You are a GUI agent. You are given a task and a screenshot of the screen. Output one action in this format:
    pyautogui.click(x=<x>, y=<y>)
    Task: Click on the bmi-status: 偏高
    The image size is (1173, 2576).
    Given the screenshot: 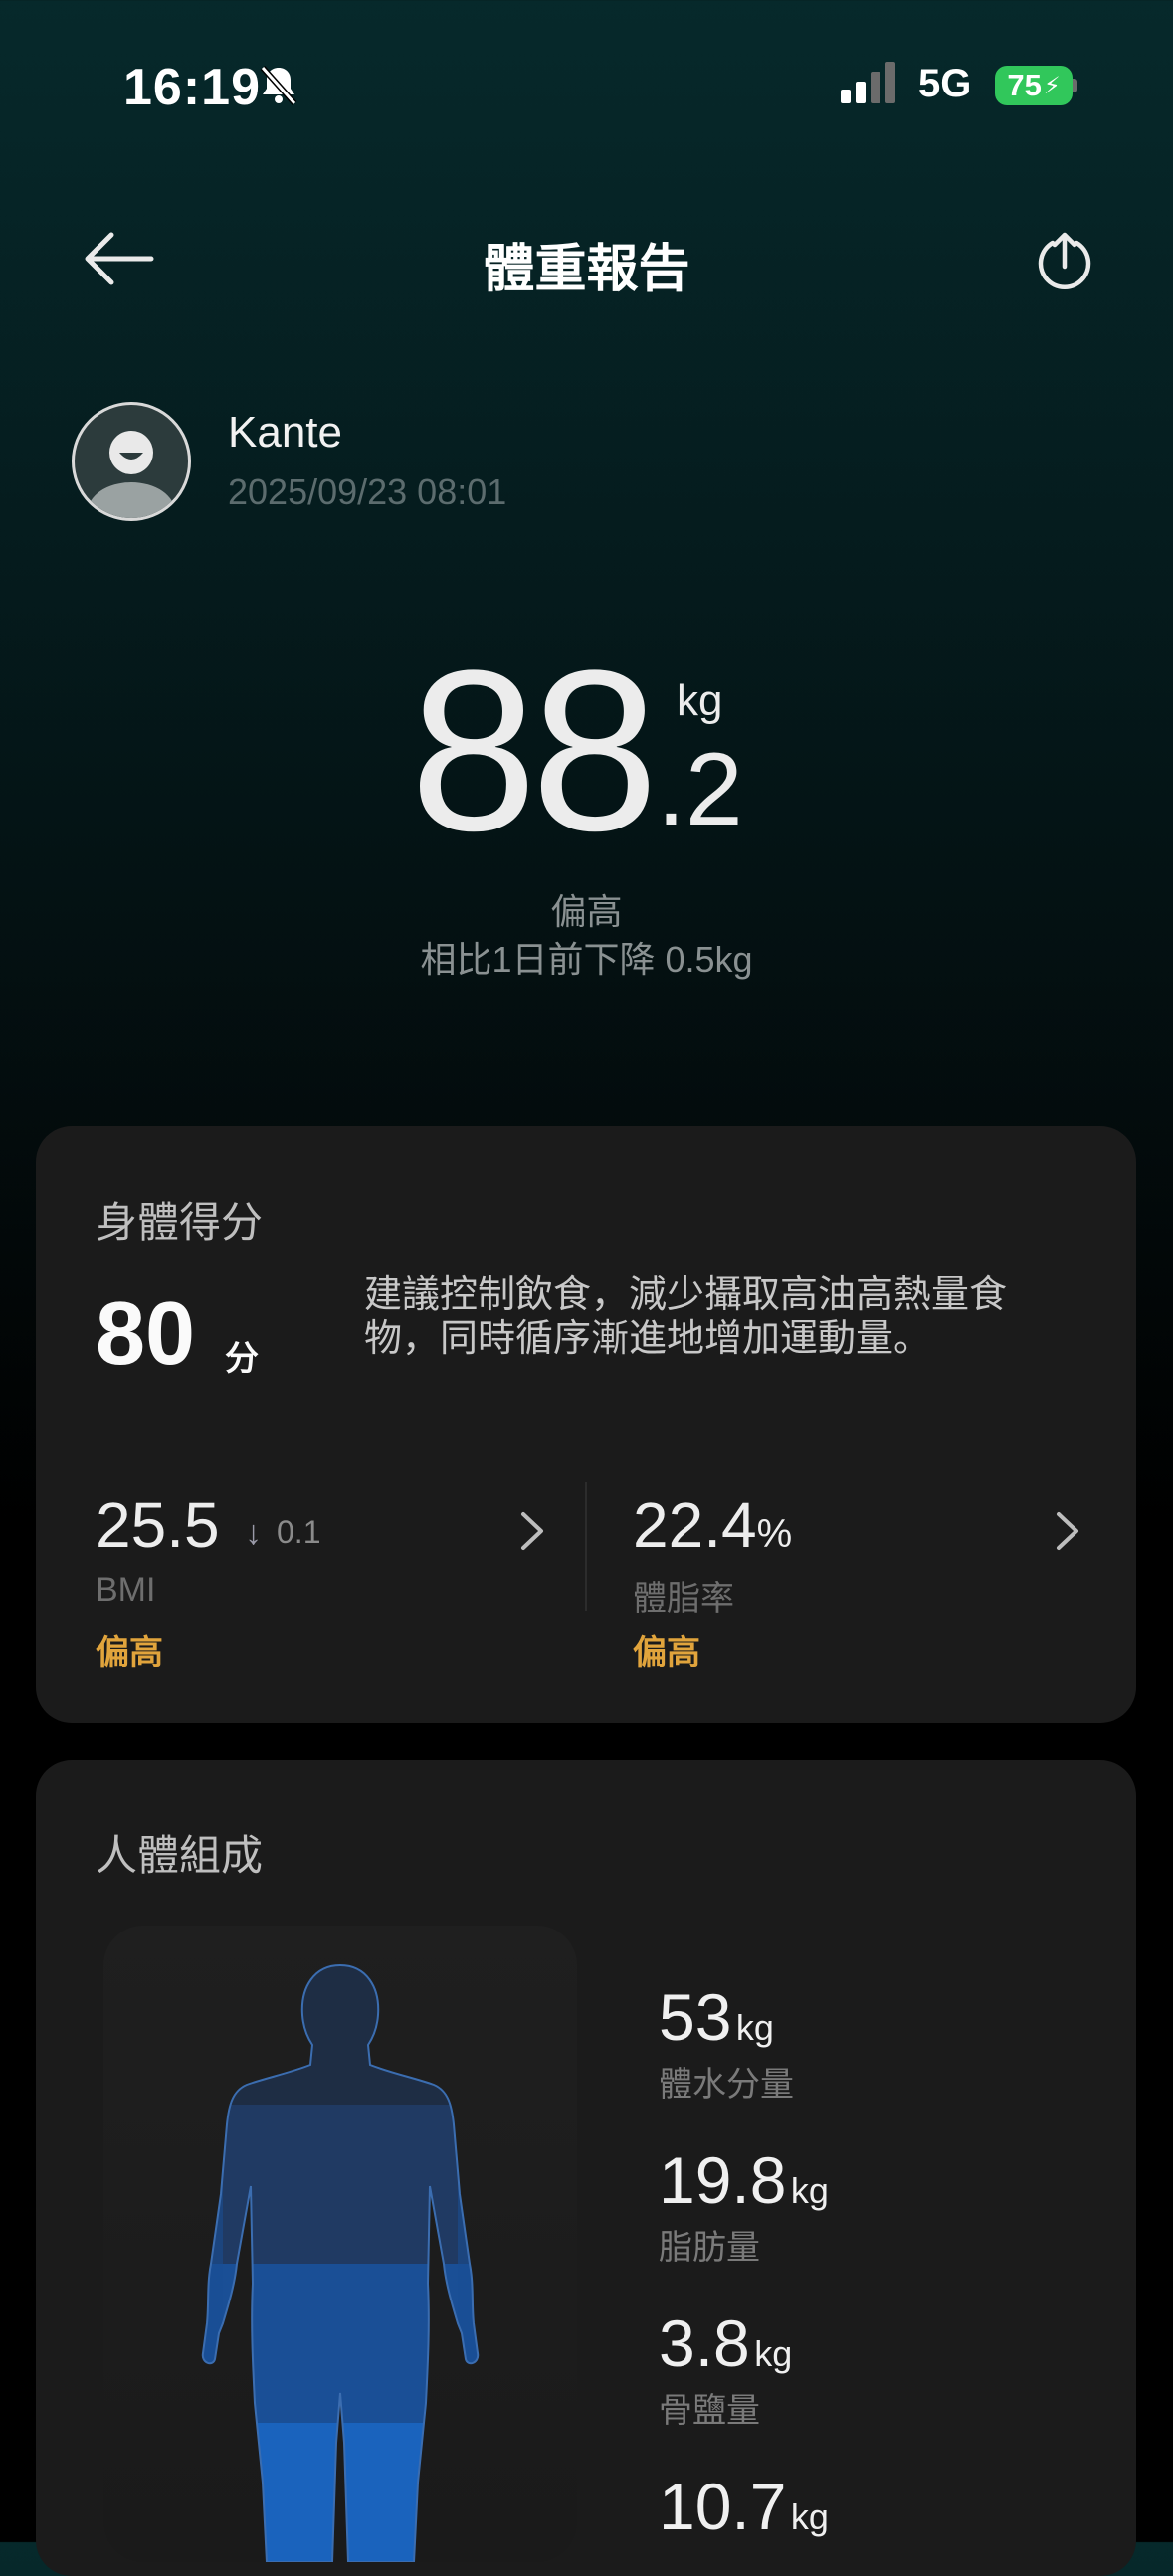 What is the action you would take?
    pyautogui.click(x=129, y=1653)
    